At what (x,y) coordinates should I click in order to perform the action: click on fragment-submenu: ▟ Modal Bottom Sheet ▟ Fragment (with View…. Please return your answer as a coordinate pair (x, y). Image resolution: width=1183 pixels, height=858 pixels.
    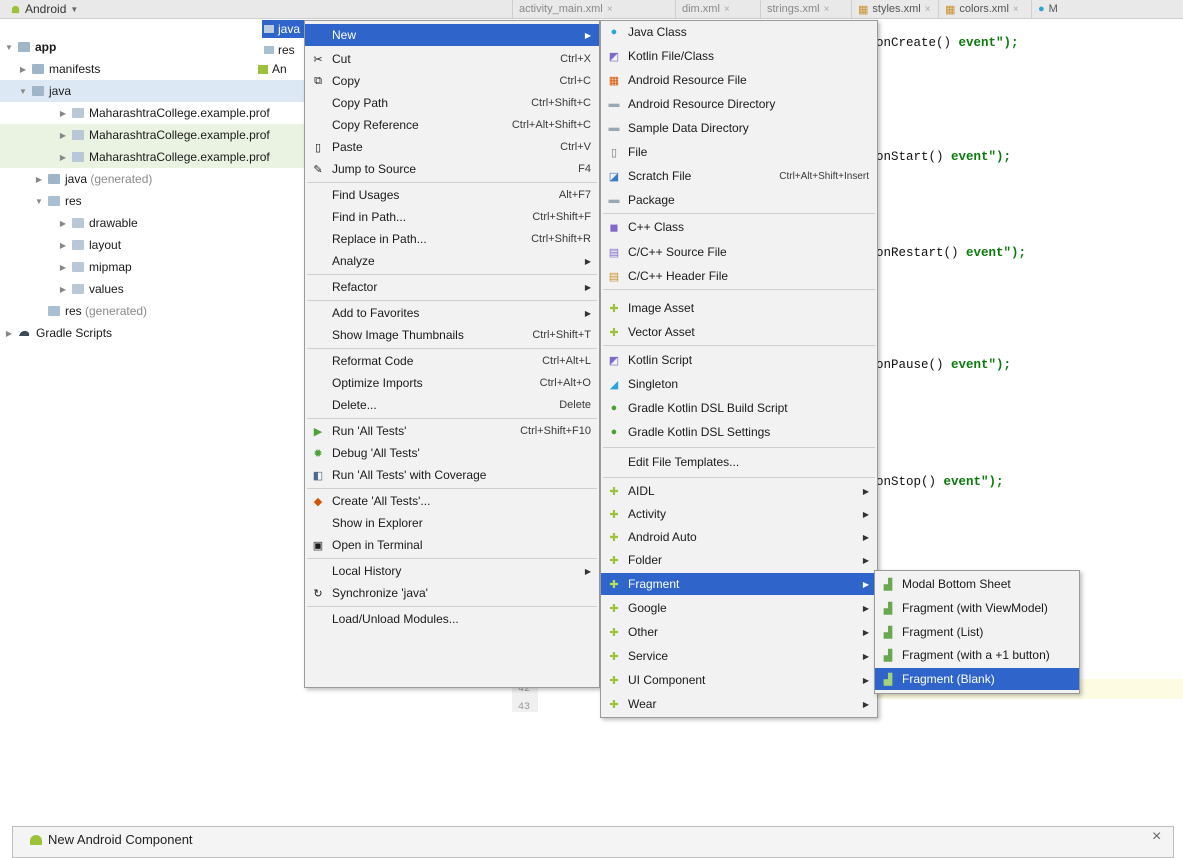
    Looking at the image, I should click on (977, 632).